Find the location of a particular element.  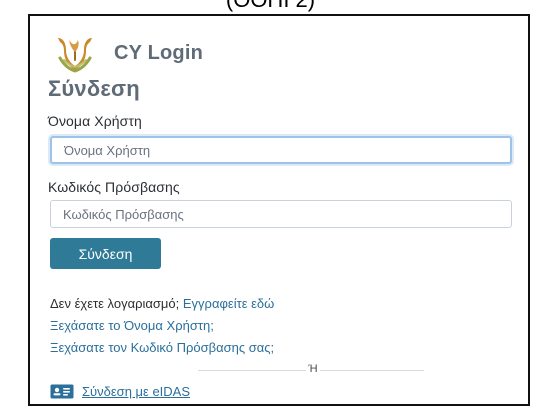

or-divider: Ή is located at coordinates (281, 371).